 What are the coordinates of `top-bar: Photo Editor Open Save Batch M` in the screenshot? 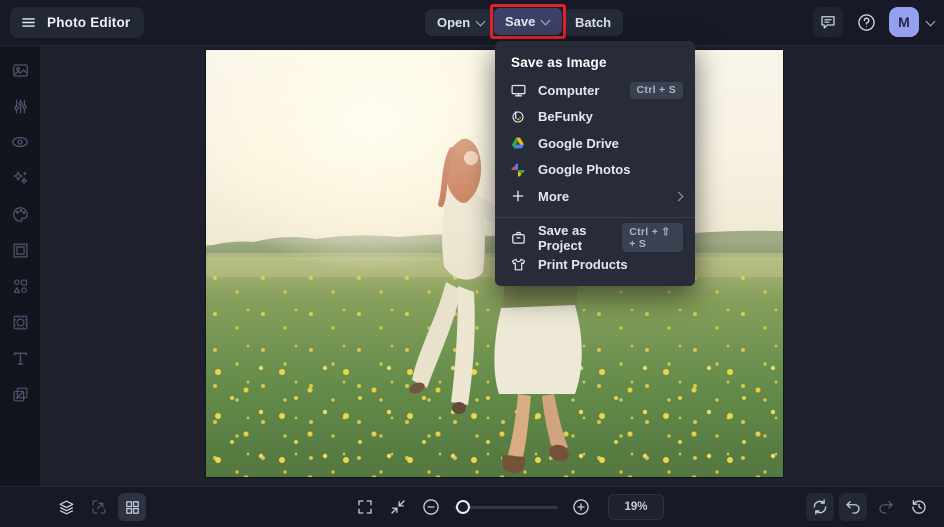 It's located at (472, 23).